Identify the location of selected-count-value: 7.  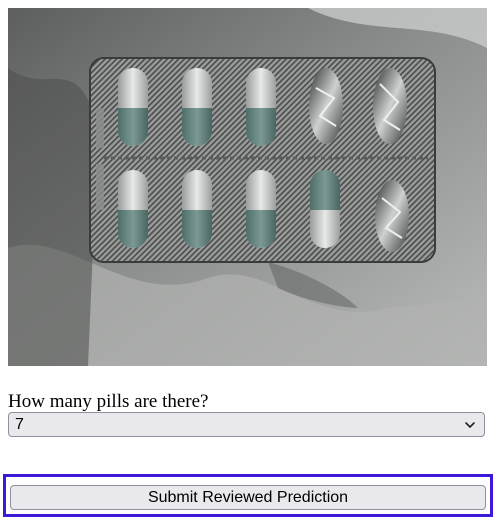
(19, 424).